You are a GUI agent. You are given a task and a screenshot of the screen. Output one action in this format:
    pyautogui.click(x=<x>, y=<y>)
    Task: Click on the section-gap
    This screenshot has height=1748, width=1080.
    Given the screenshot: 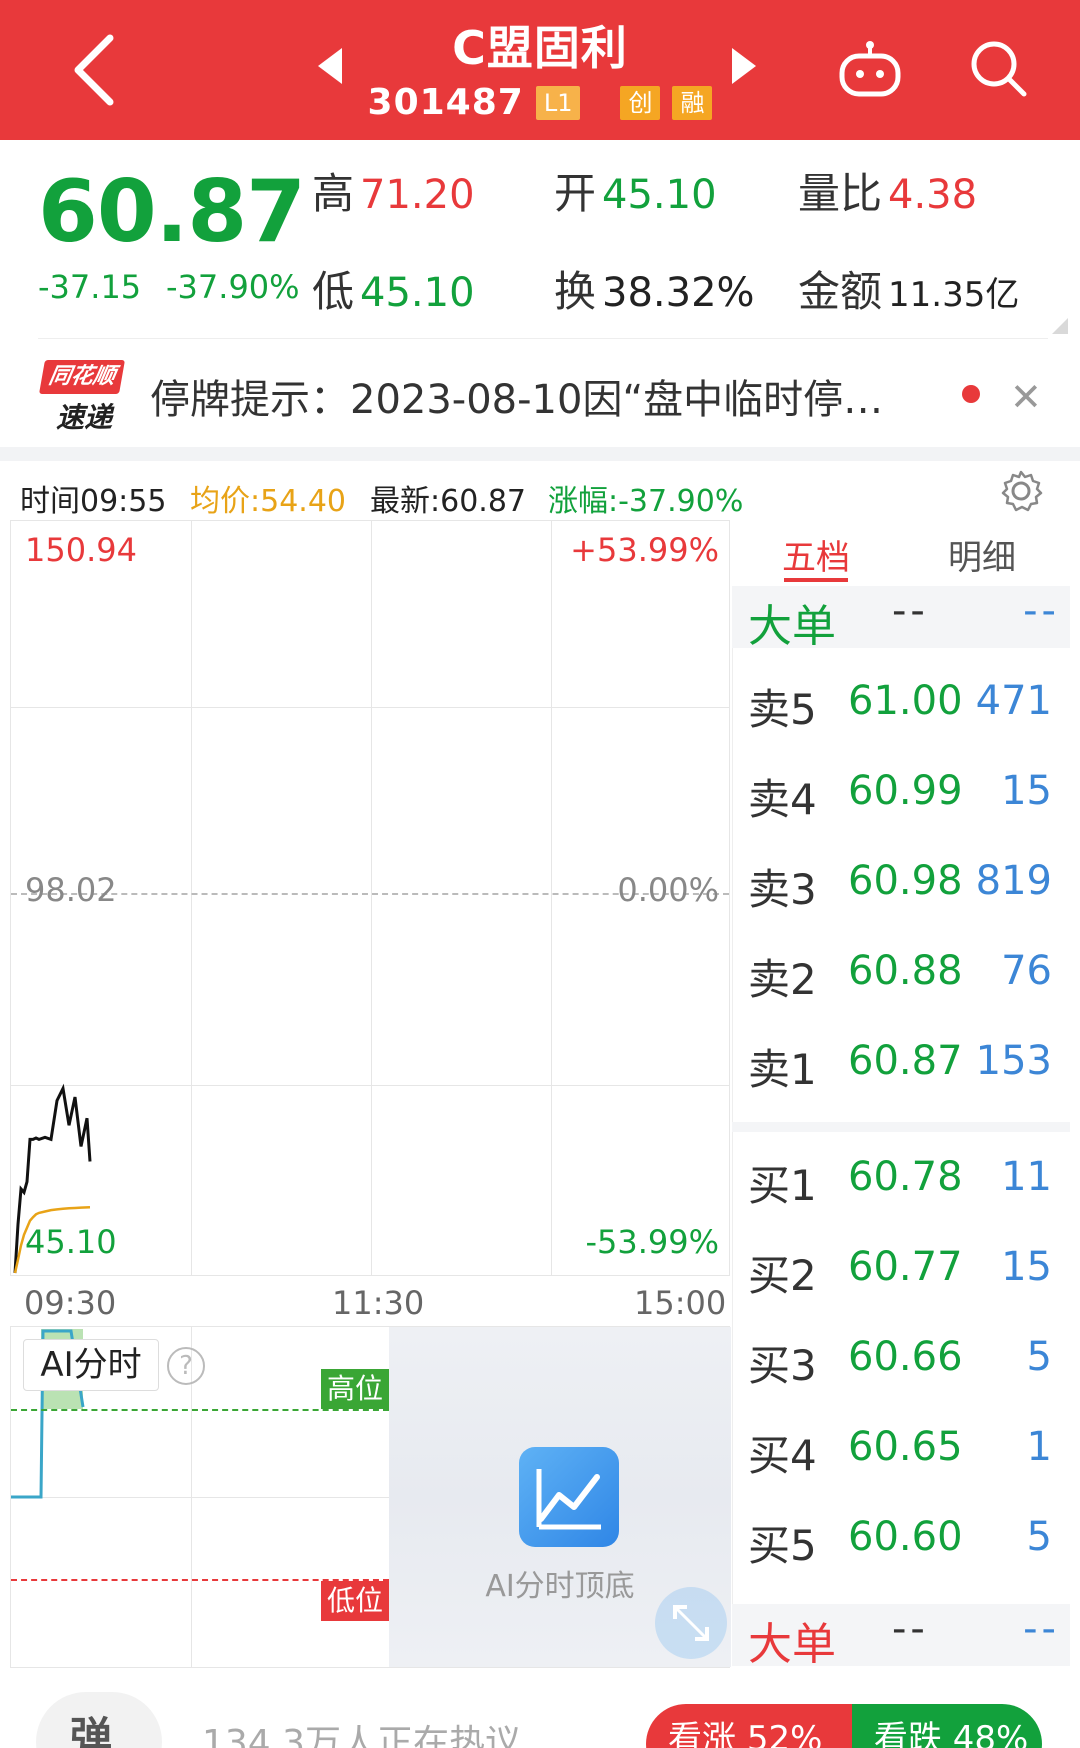 What is the action you would take?
    pyautogui.click(x=540, y=454)
    